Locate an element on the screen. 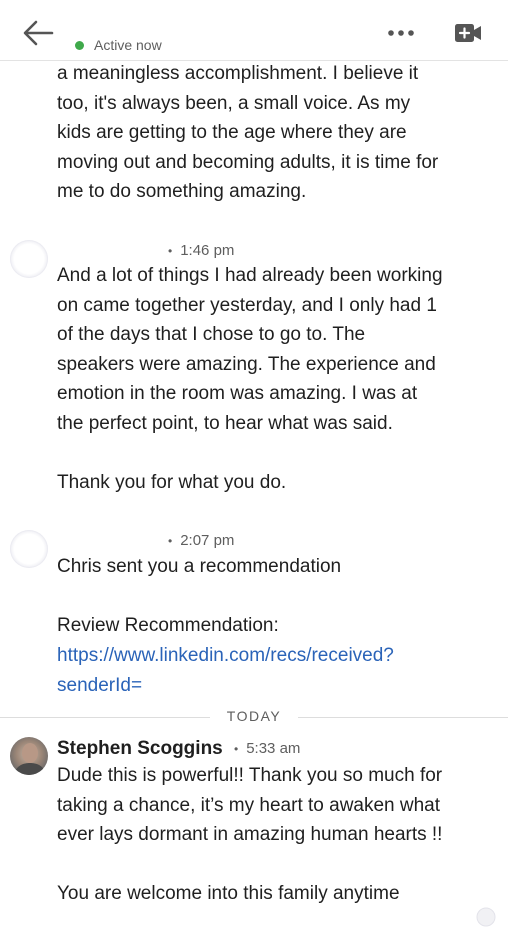  online-indicator is located at coordinates (79, 45).